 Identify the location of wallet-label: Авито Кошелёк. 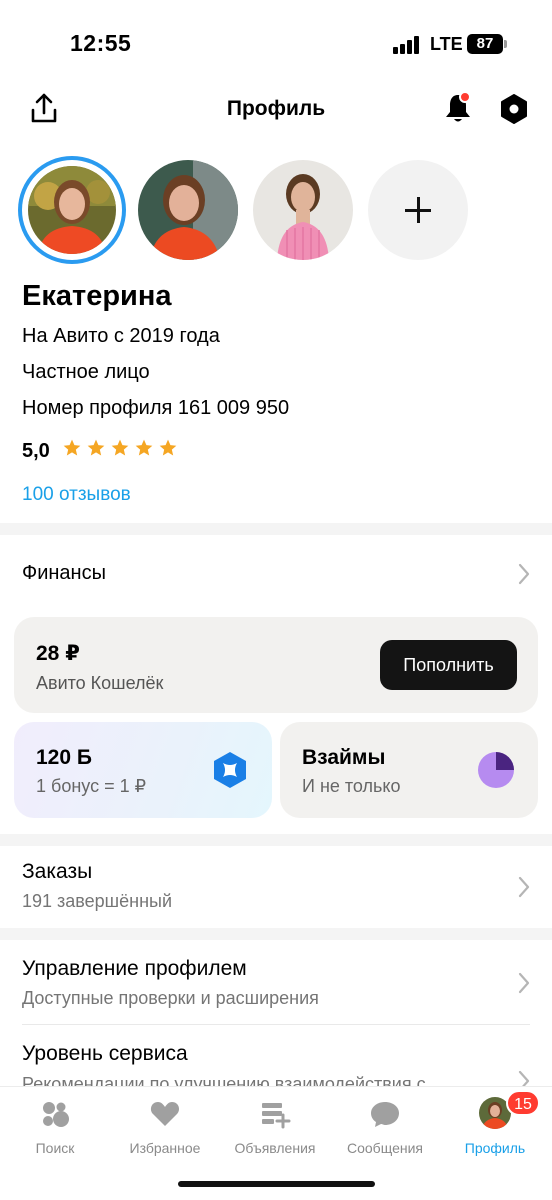
(100, 683).